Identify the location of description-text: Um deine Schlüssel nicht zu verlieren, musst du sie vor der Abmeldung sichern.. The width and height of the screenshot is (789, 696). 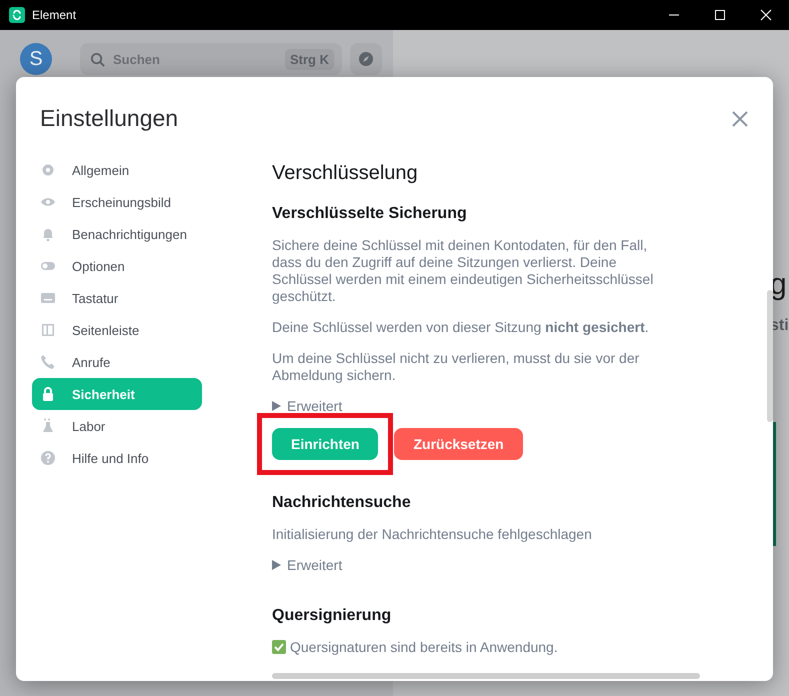
(456, 367).